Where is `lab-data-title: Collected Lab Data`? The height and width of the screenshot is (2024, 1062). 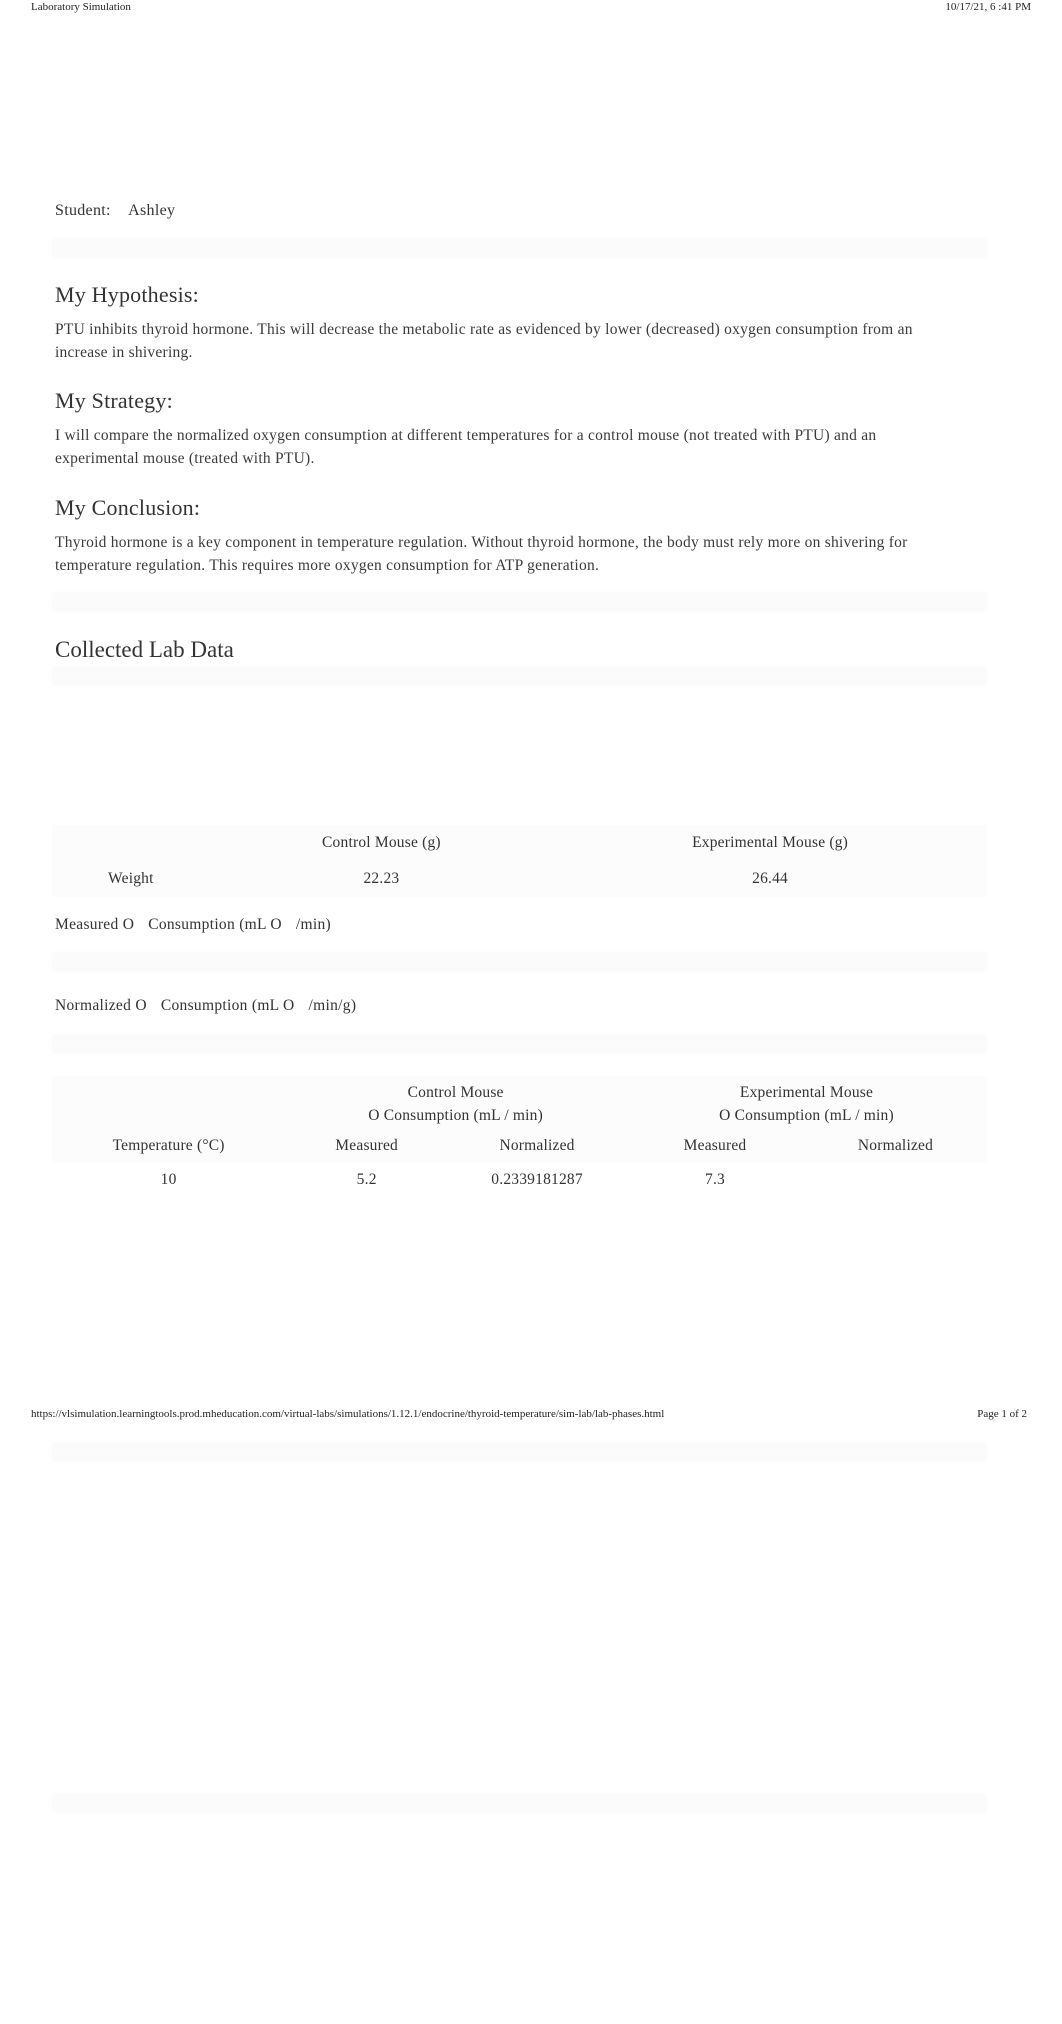
lab-data-title: Collected Lab Data is located at coordinates (144, 649).